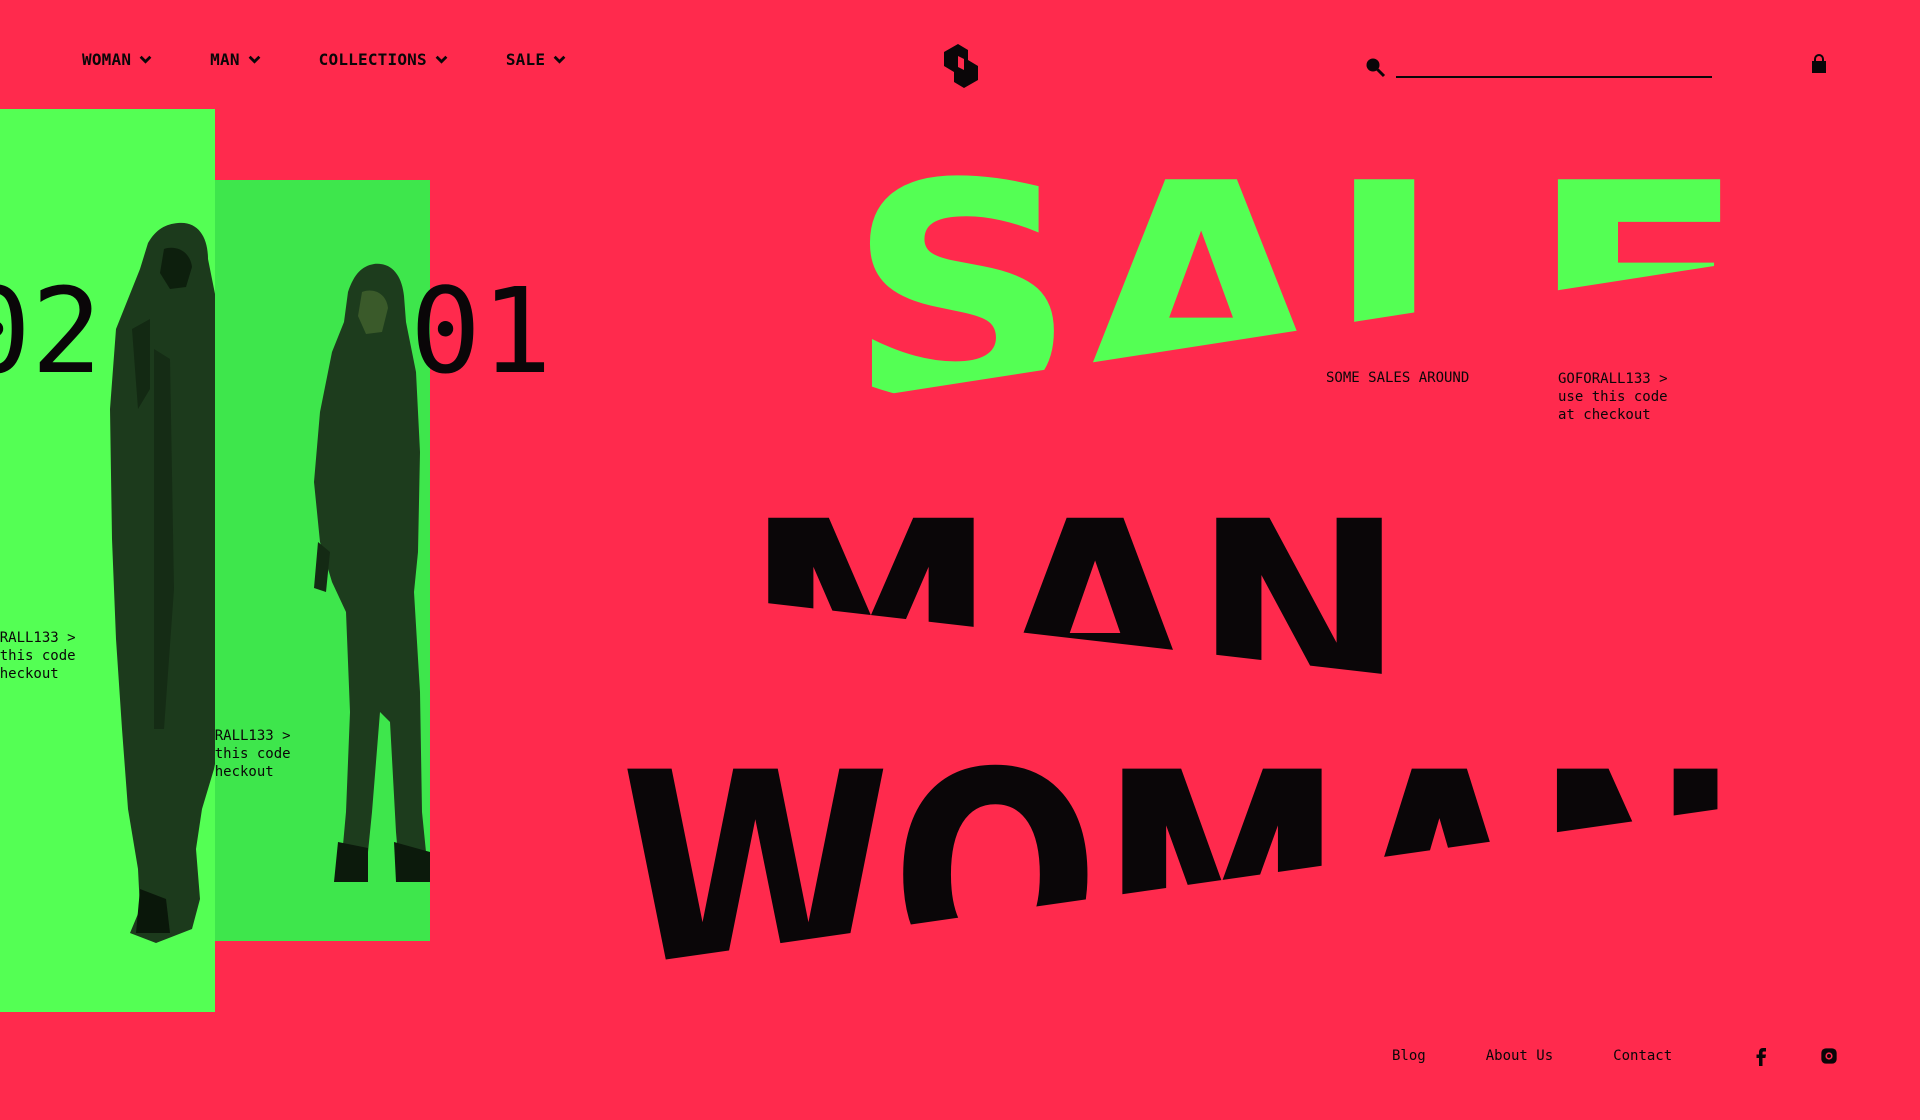 Image resolution: width=1920 pixels, height=1120 pixels. I want to click on nav-item-woman: WOMAN, so click(117, 59).